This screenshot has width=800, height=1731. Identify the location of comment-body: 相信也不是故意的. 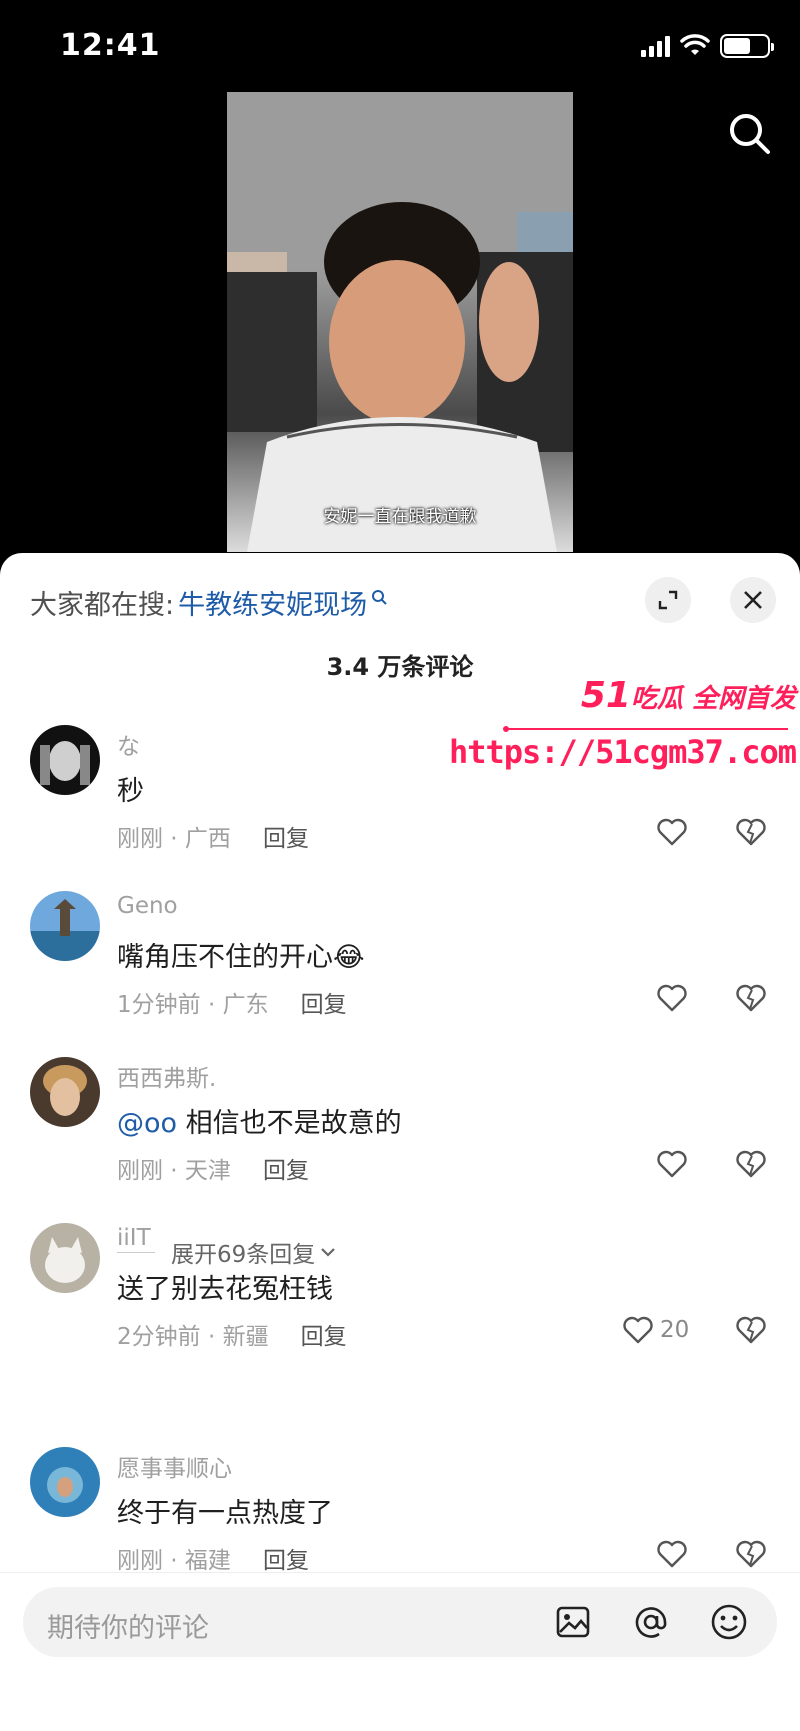
(289, 1123).